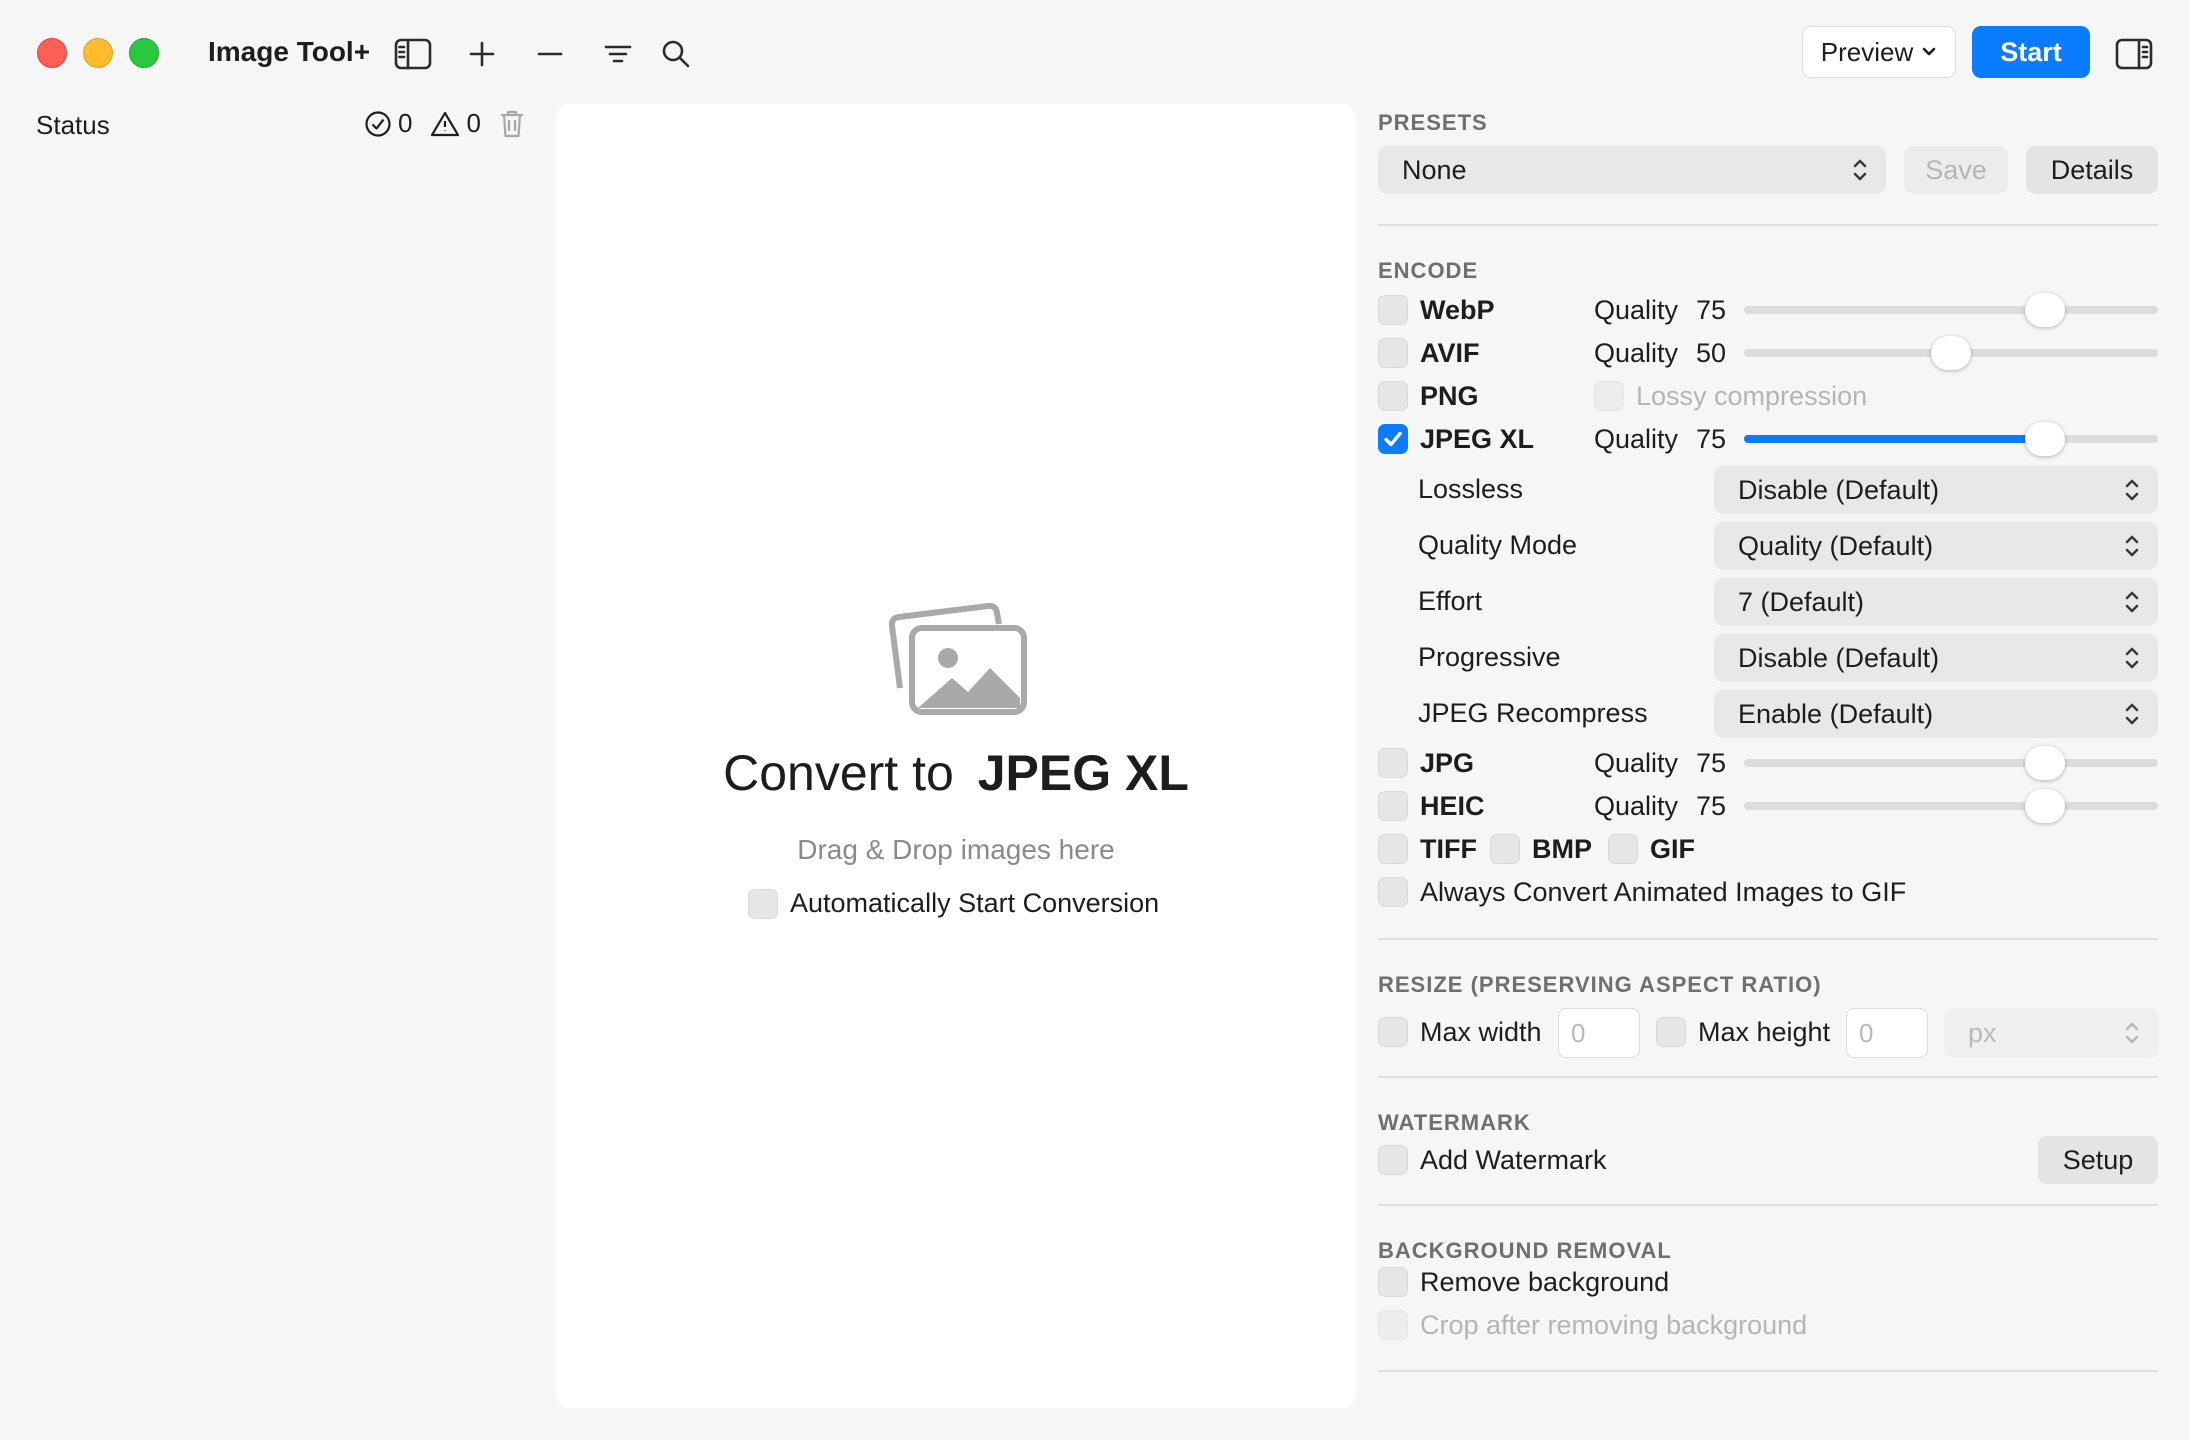 The width and height of the screenshot is (2190, 1440). What do you see at coordinates (1393, 439) in the screenshot?
I see `jxl-checkbox` at bounding box center [1393, 439].